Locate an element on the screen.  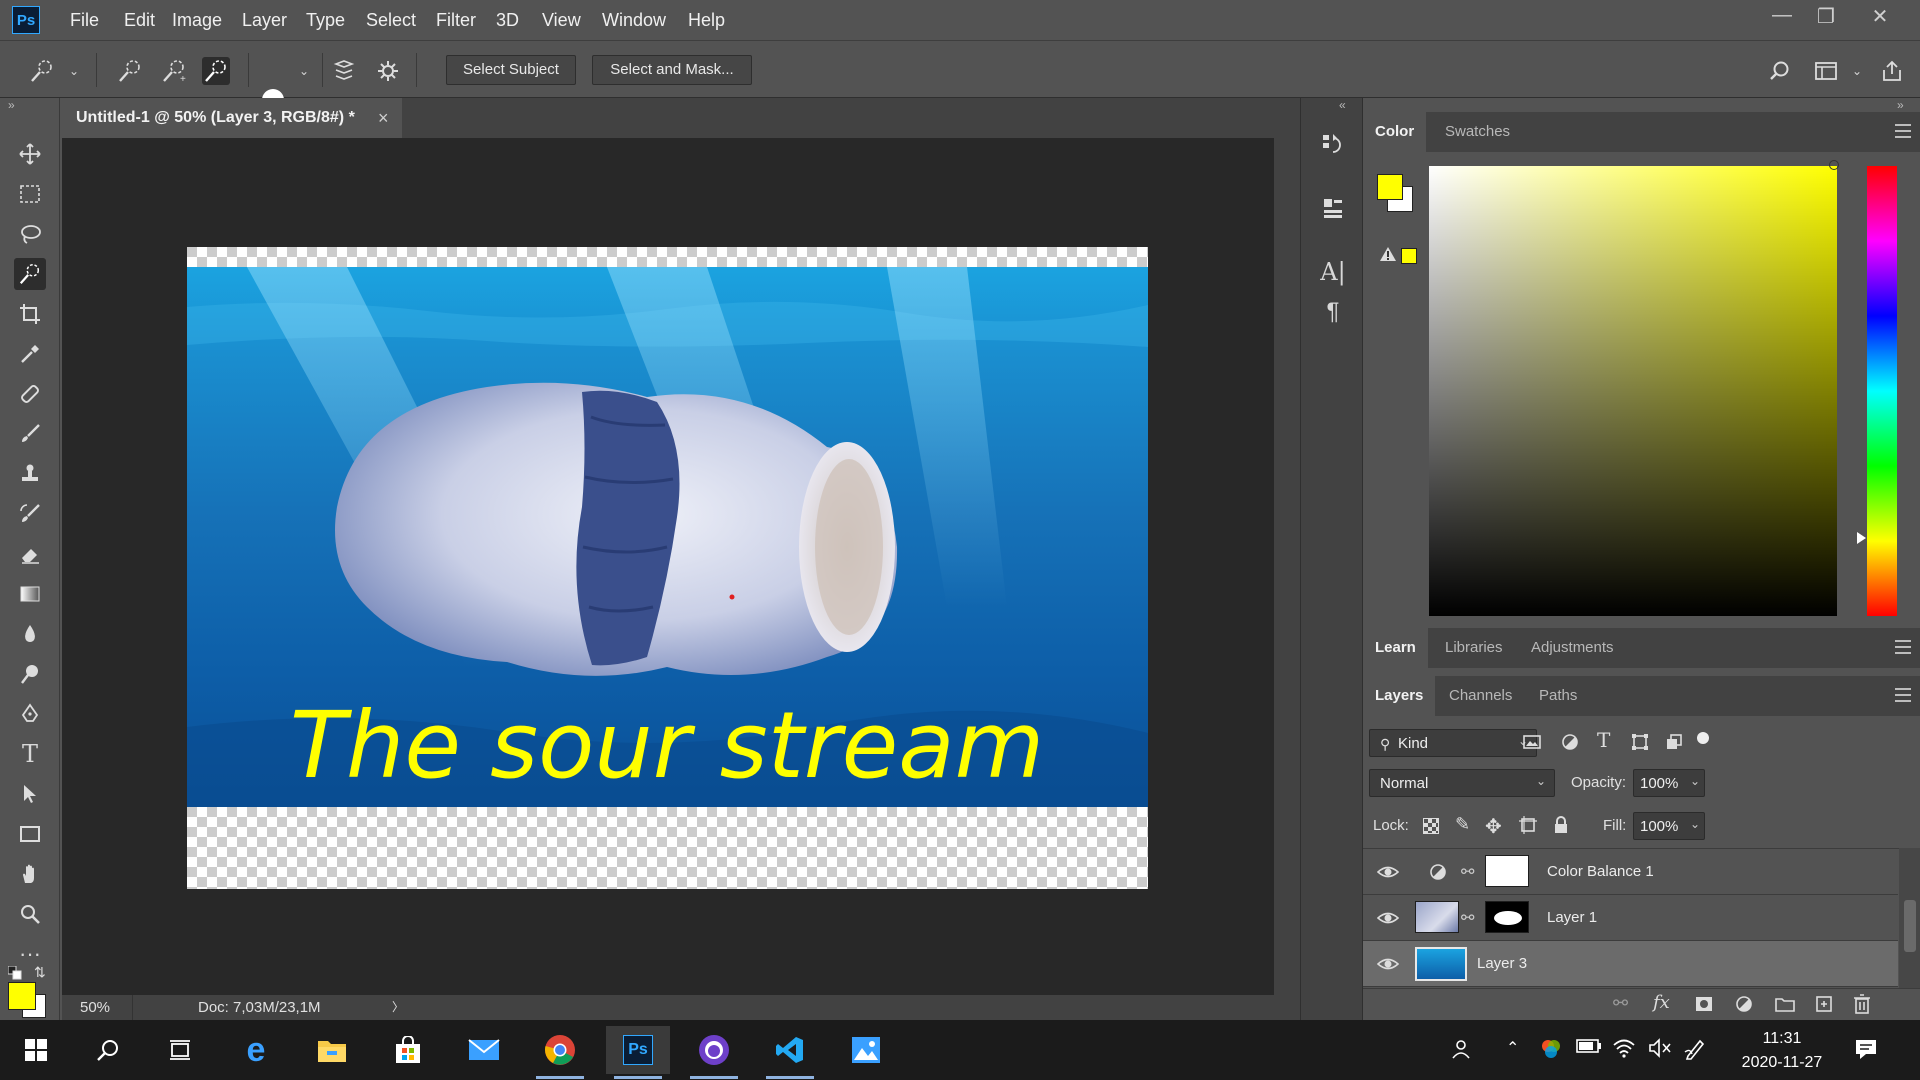
eyedropper-icon is located at coordinates (30, 354).